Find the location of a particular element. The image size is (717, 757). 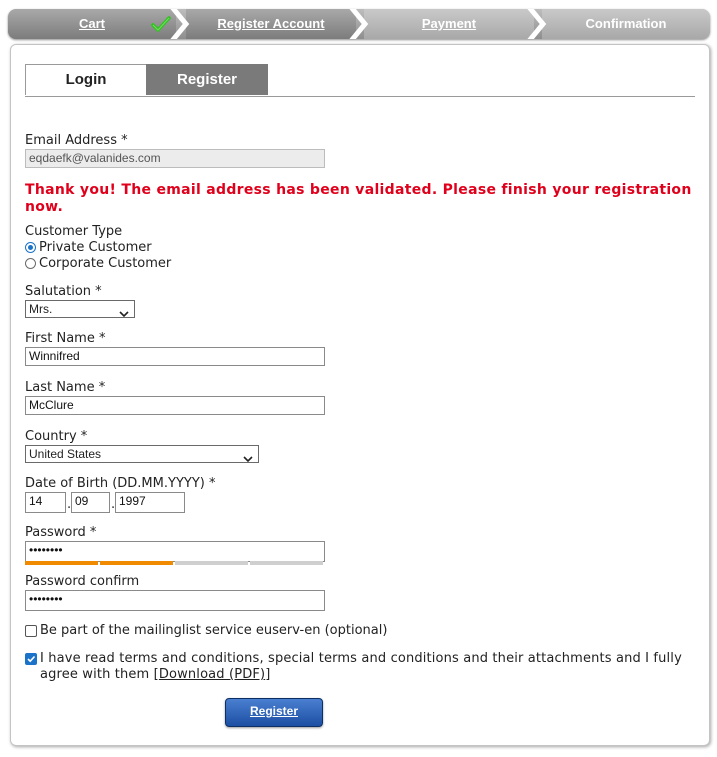

password-confirm-label: Password confirm is located at coordinates (82, 581).